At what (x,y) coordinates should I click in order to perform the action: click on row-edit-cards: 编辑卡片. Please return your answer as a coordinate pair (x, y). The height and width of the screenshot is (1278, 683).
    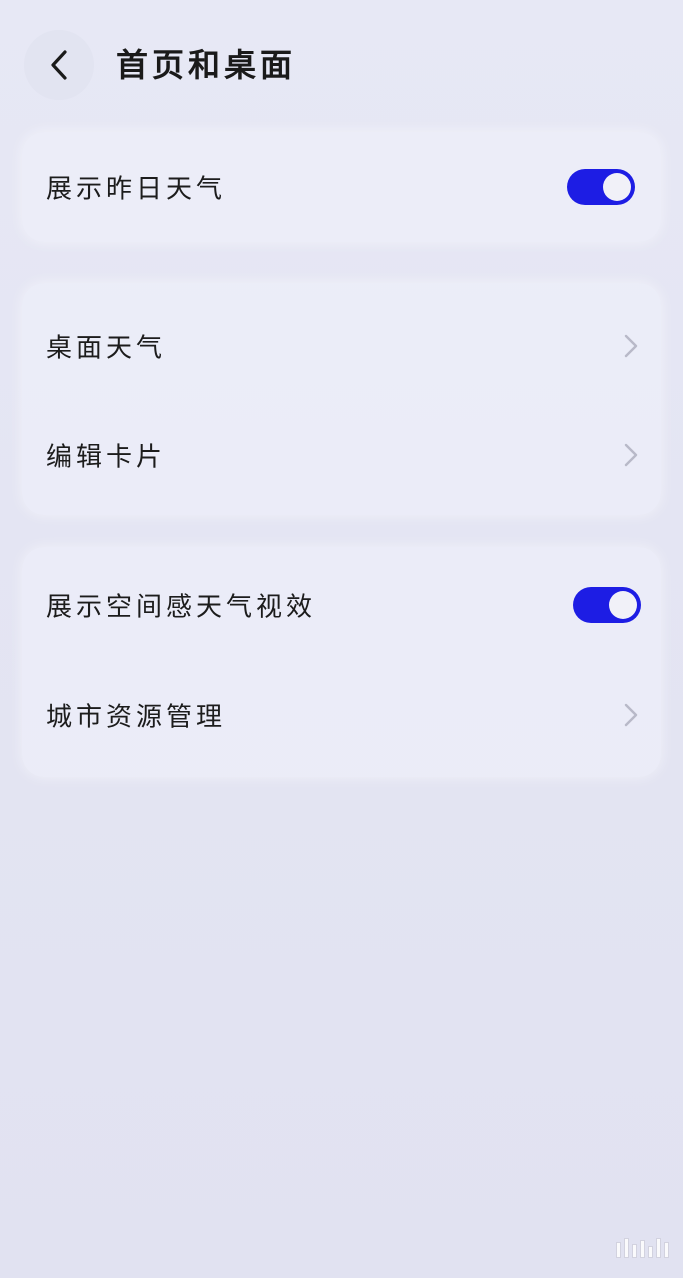
    Looking at the image, I should click on (341, 455).